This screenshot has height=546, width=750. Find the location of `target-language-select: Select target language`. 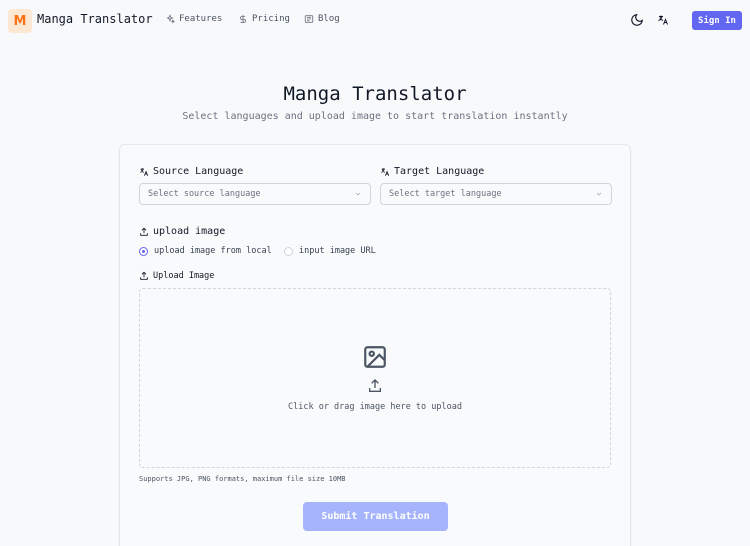

target-language-select: Select target language is located at coordinates (496, 194).